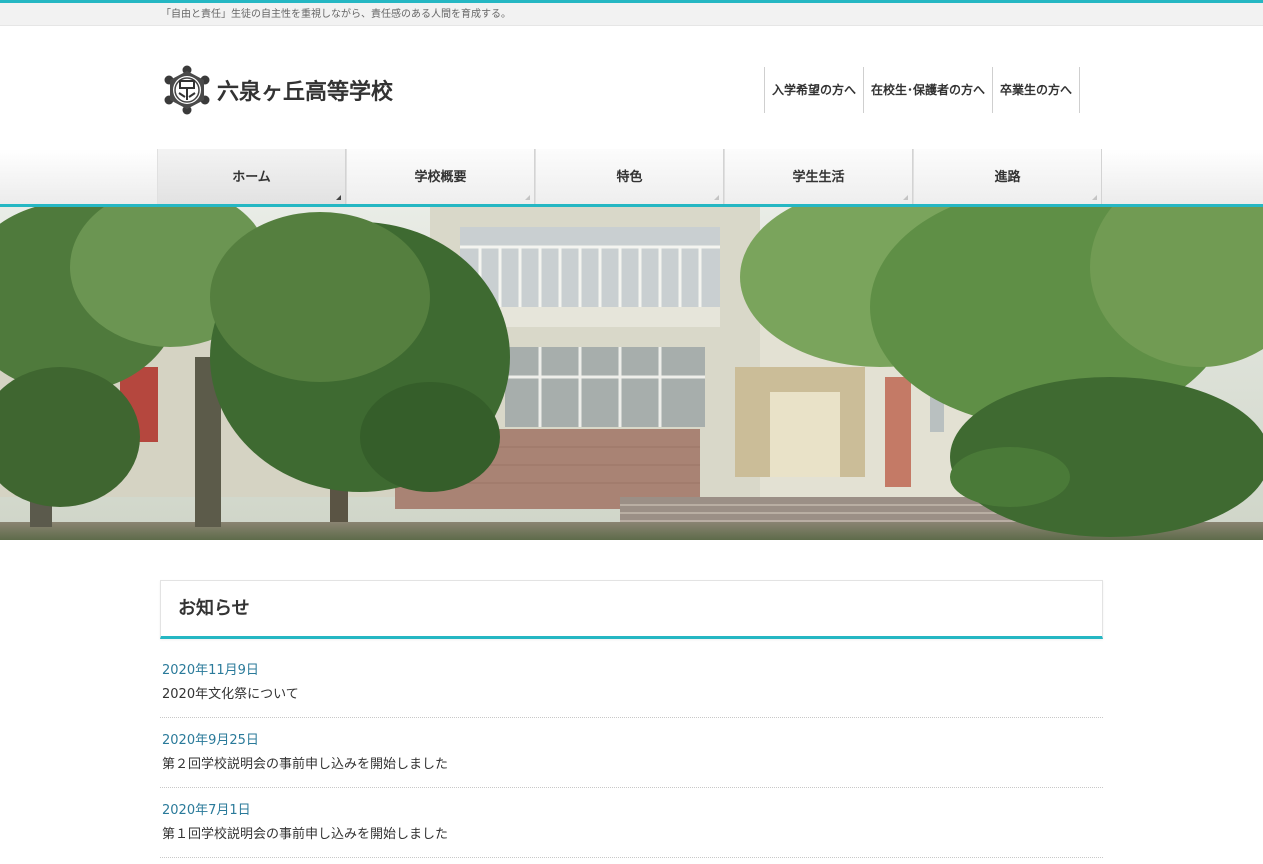  I want to click on site-tagline: 「自由と責任」生徒の自主性を重視しながら、責任感のある人間を育成する。, so click(336, 14).